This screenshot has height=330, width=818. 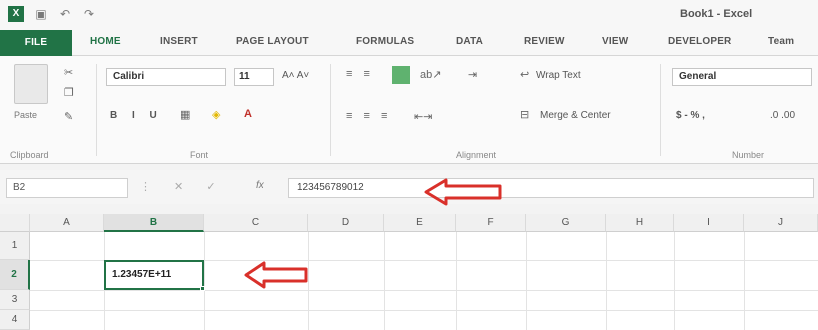 What do you see at coordinates (260, 185) in the screenshot?
I see `fx-icon: fx` at bounding box center [260, 185].